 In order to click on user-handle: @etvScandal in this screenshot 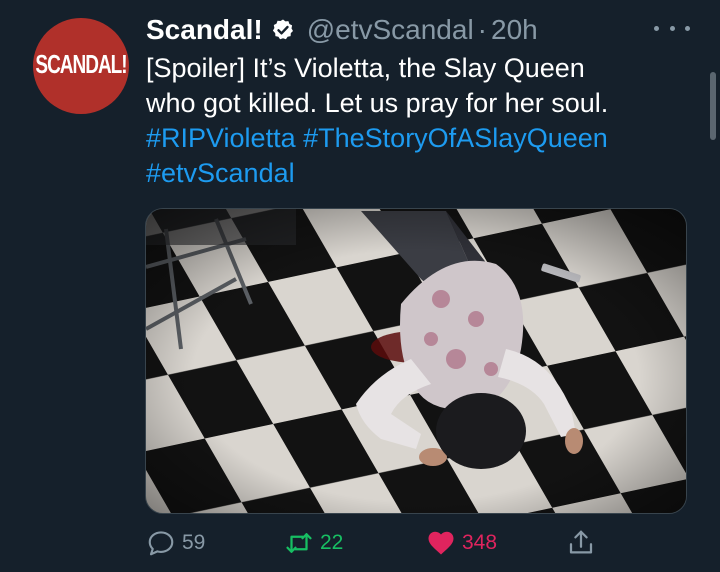, I will do `click(390, 30)`.